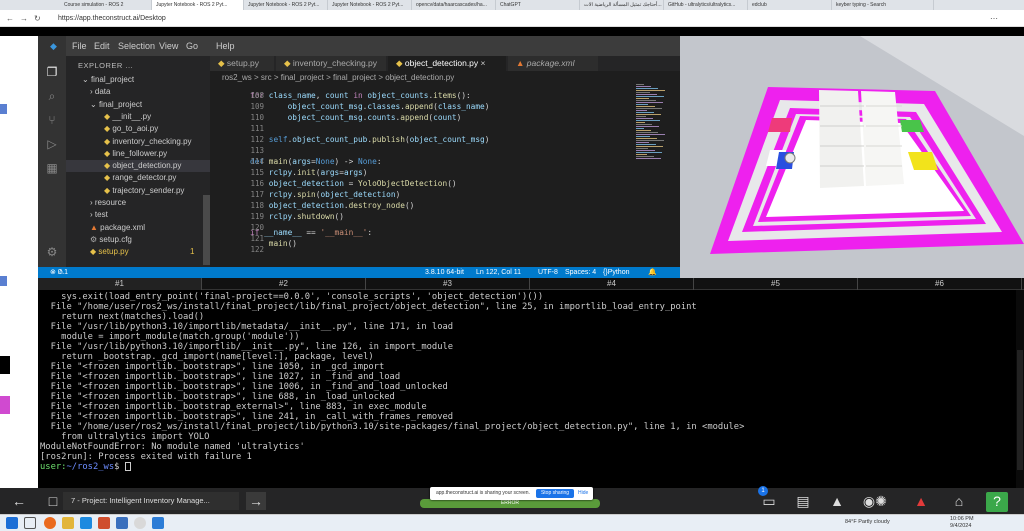  What do you see at coordinates (105, 228) in the screenshot?
I see `tree-item: ▲ package.xml` at bounding box center [105, 228].